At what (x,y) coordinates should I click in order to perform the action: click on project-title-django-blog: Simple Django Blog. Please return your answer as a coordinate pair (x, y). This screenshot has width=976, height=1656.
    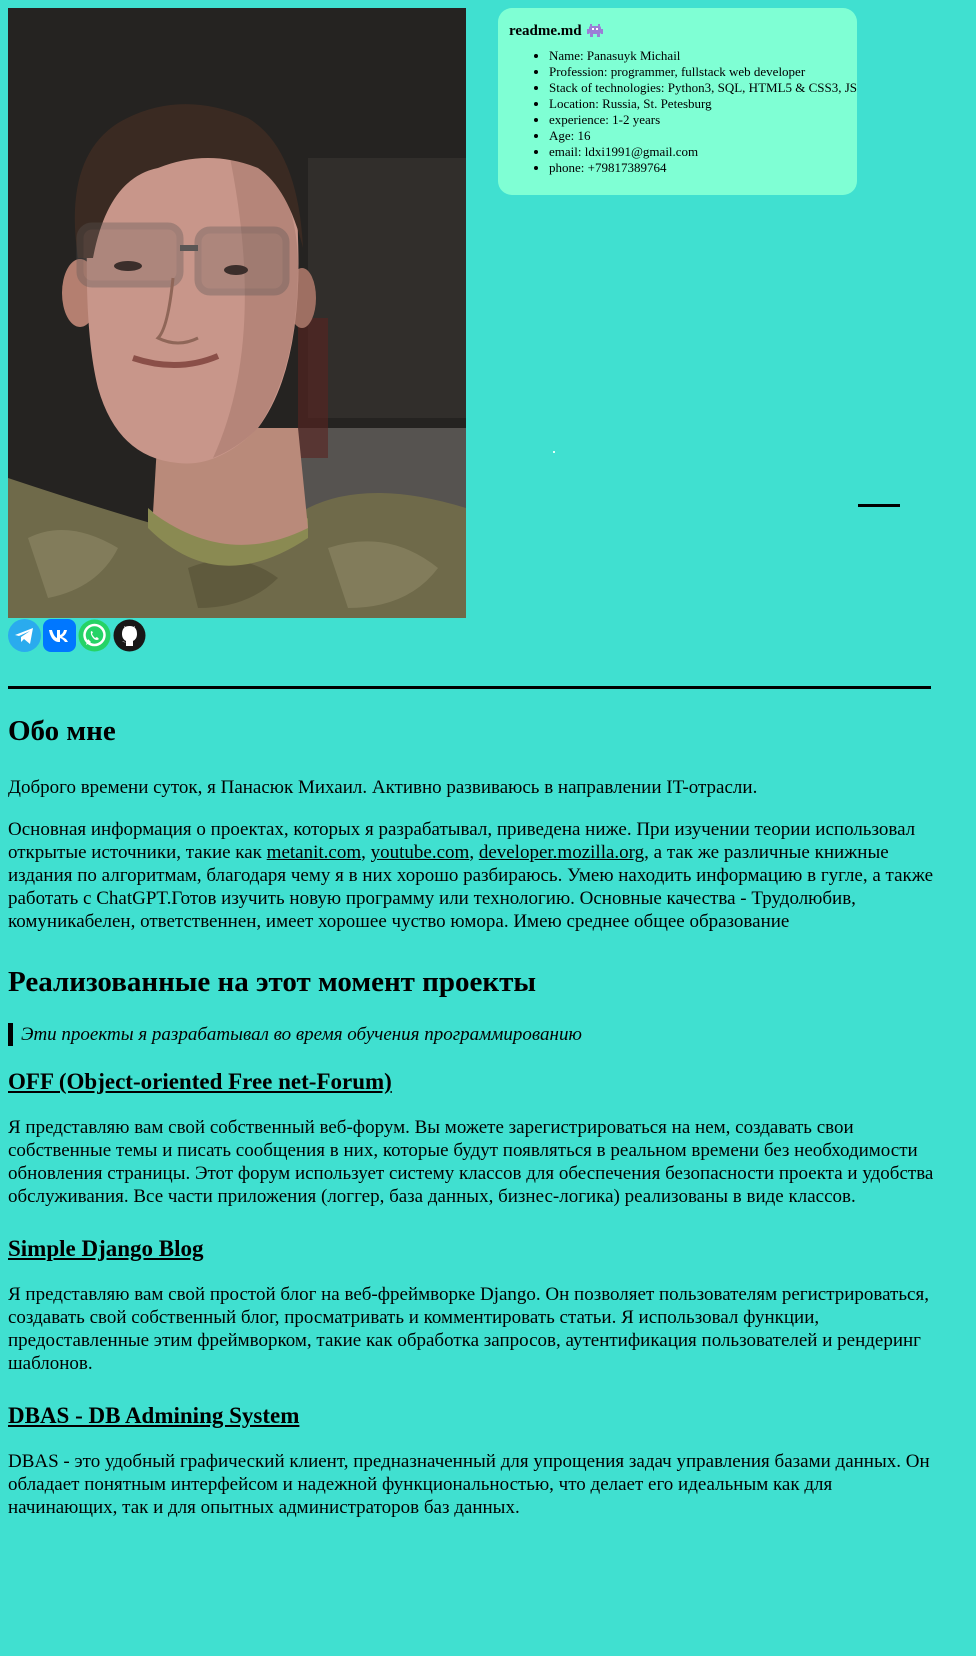
    Looking at the image, I should click on (473, 1249).